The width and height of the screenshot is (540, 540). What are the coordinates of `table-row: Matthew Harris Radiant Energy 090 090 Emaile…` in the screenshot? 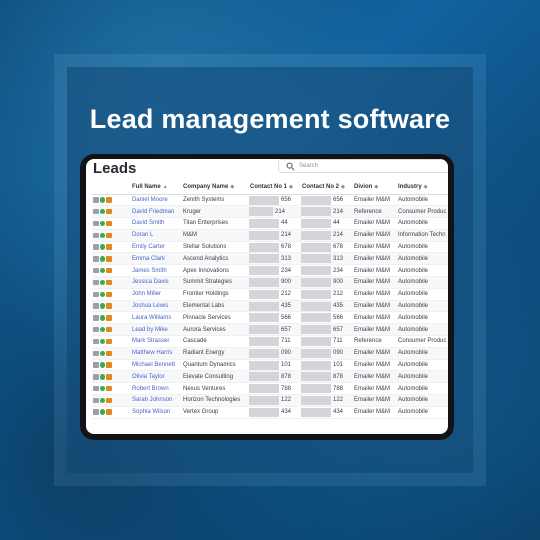 It's located at (270, 353).